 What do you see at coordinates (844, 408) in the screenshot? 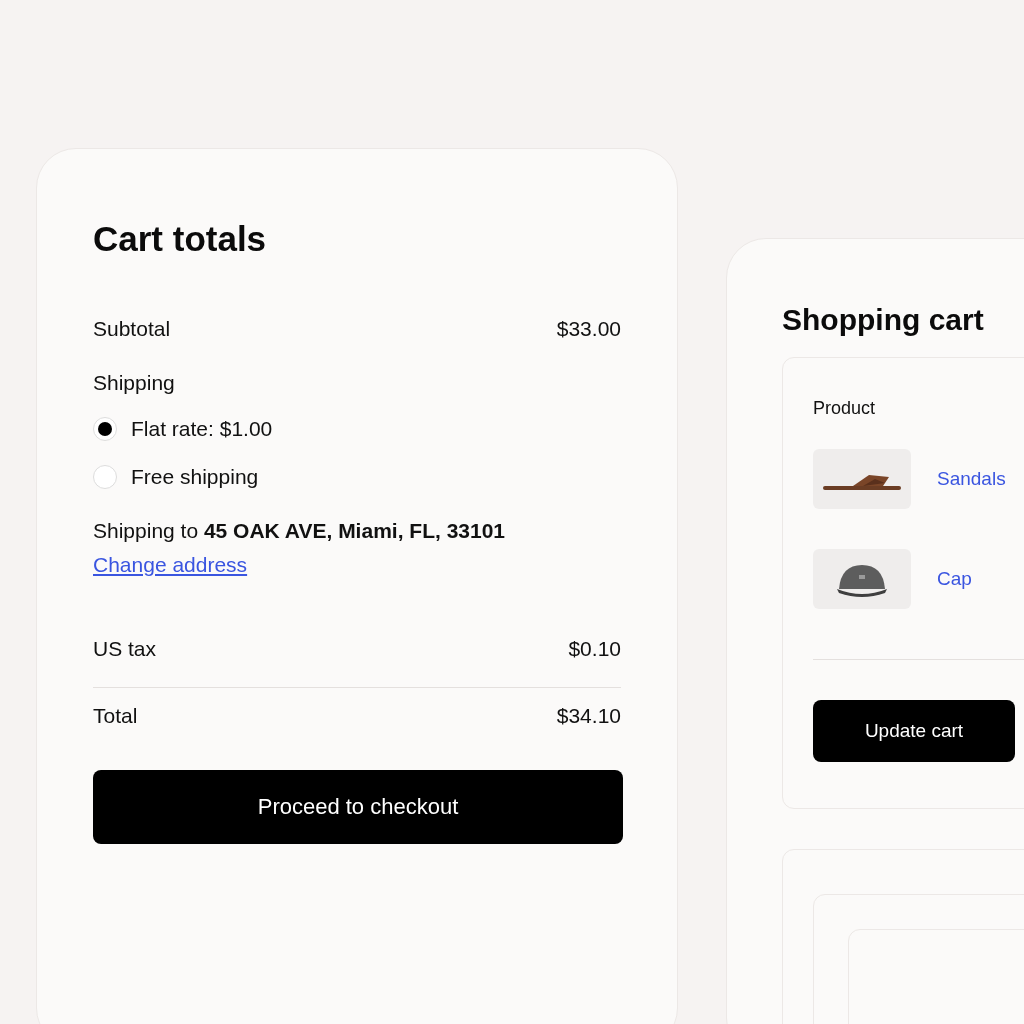
I see `column-header: Product` at bounding box center [844, 408].